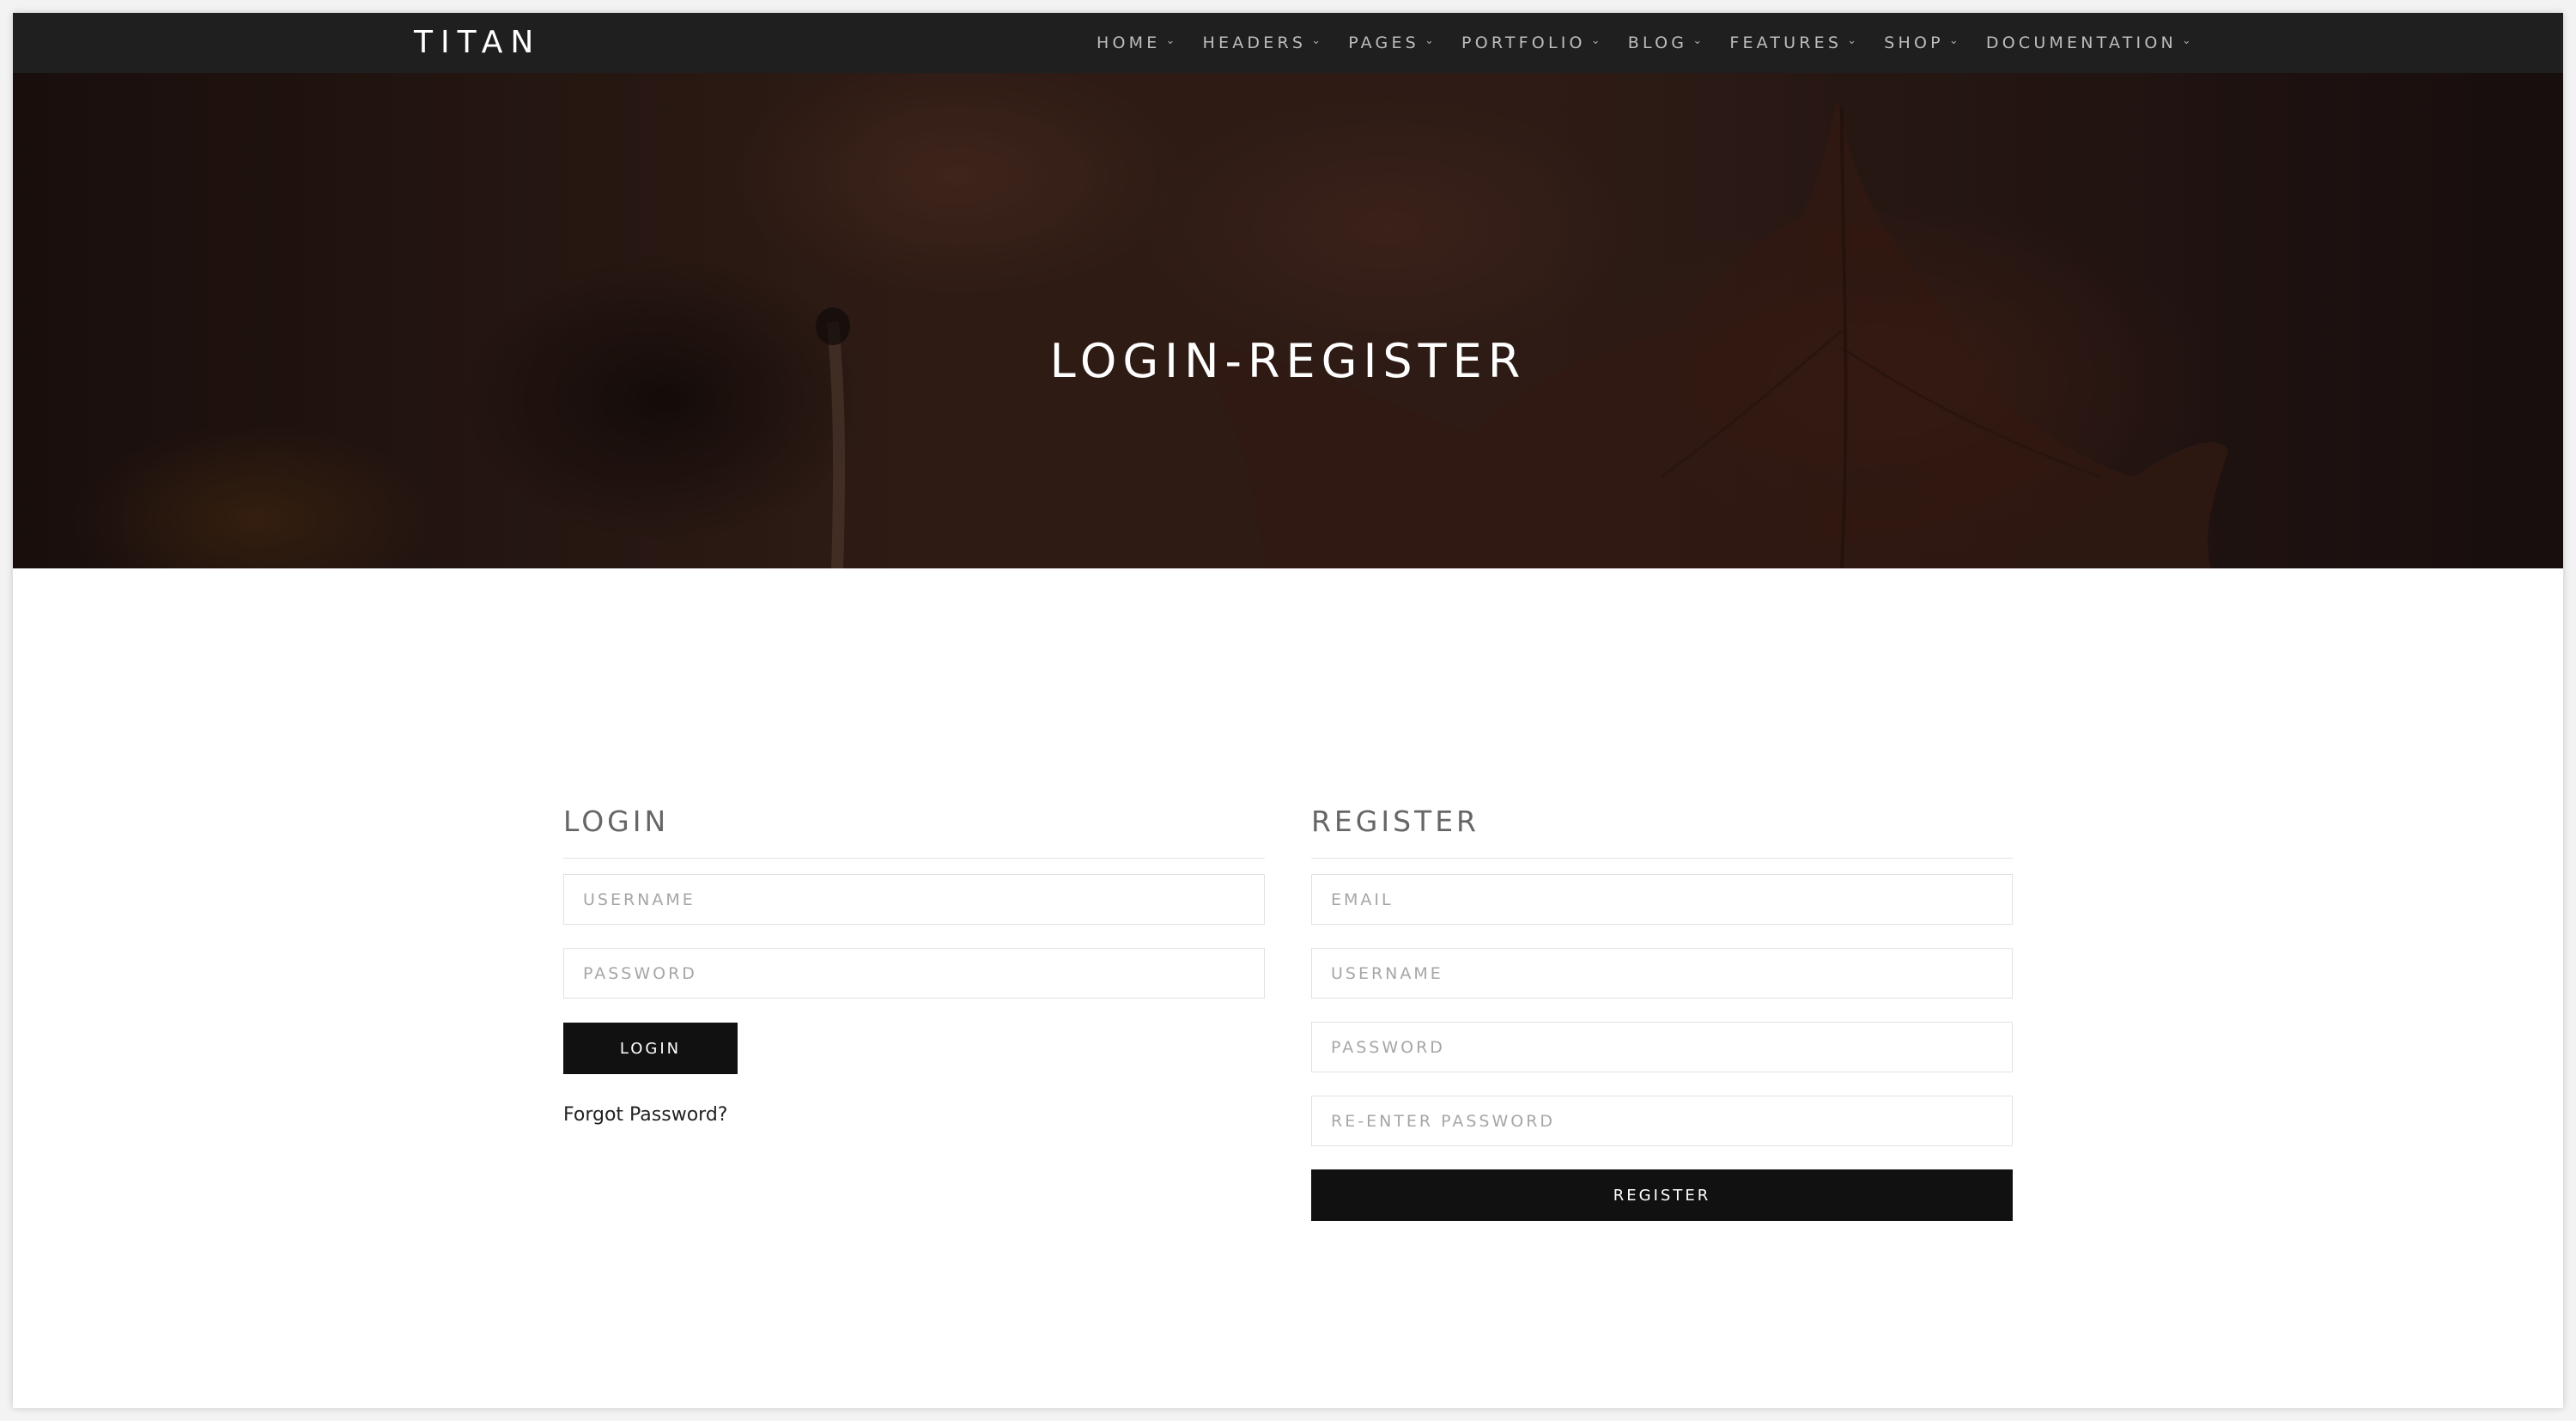  What do you see at coordinates (1662, 1012) in the screenshot?
I see `register-section: REGISTER REGISTER` at bounding box center [1662, 1012].